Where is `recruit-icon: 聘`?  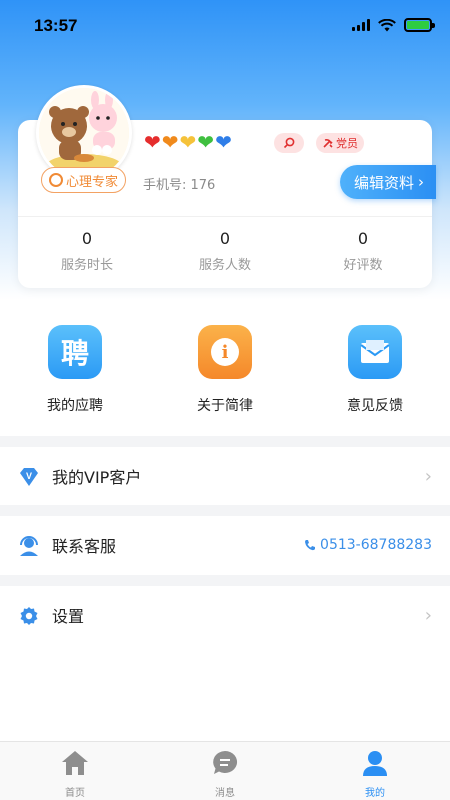
recruit-icon: 聘 is located at coordinates (75, 352).